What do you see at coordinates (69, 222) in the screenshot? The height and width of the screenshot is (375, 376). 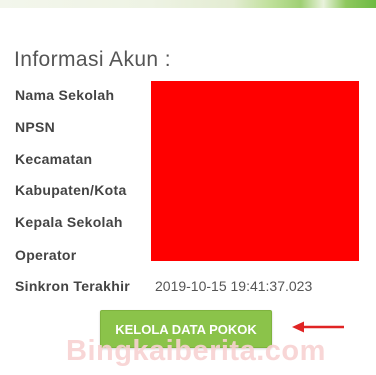 I see `field-label-kepala-sekolah: Kepala Sekolah` at bounding box center [69, 222].